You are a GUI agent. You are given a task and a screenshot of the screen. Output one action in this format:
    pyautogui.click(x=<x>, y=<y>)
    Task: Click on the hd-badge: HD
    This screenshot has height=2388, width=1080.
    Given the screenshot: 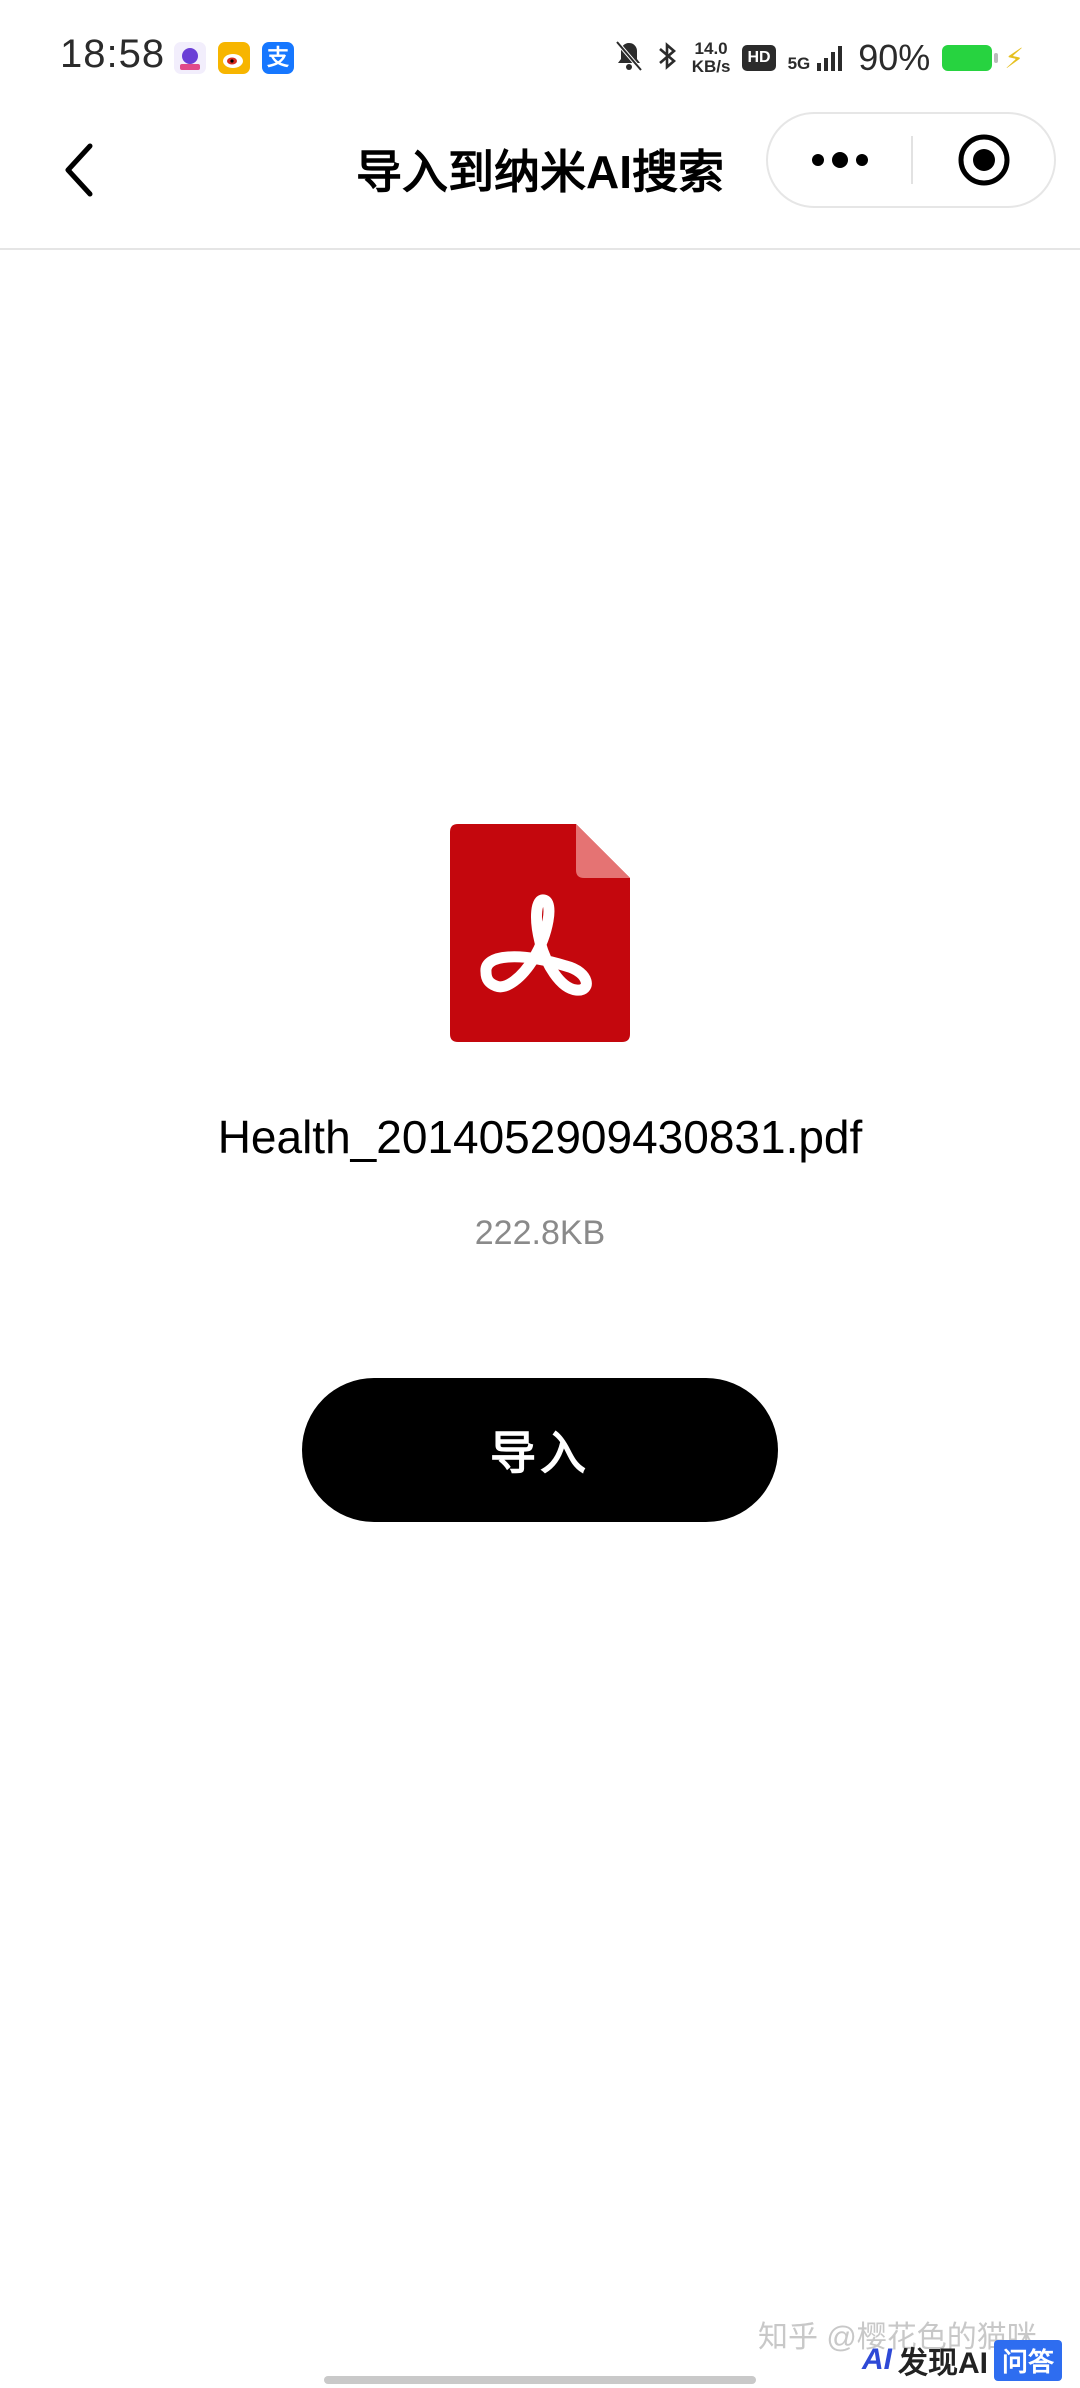 What is the action you would take?
    pyautogui.click(x=759, y=58)
    